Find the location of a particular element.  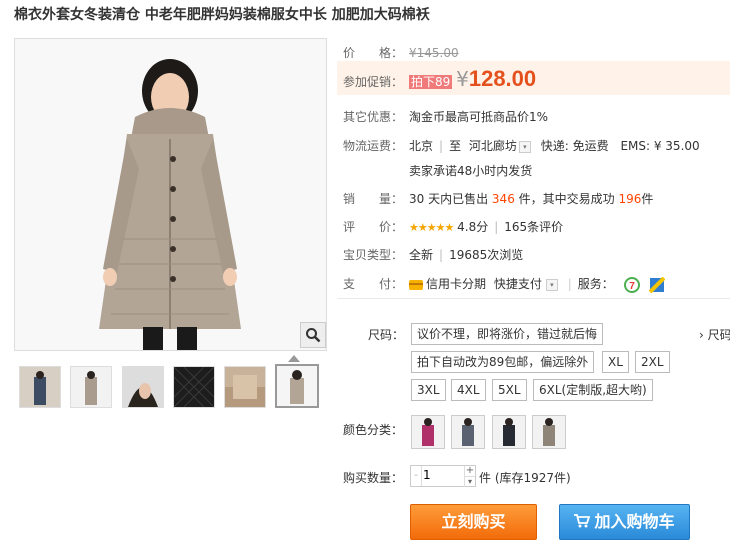

seven-day-return-icon: 7 is located at coordinates (631, 284).